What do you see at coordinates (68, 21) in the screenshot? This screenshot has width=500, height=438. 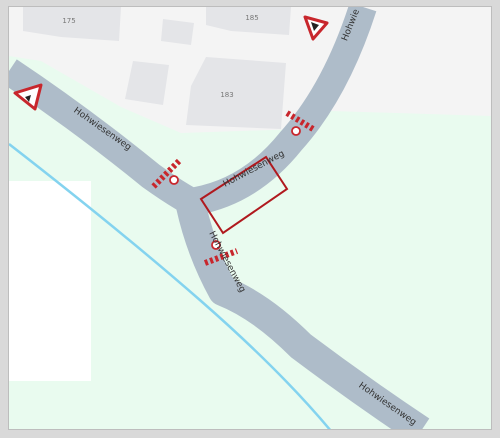 I see `house-number-175: 175` at bounding box center [68, 21].